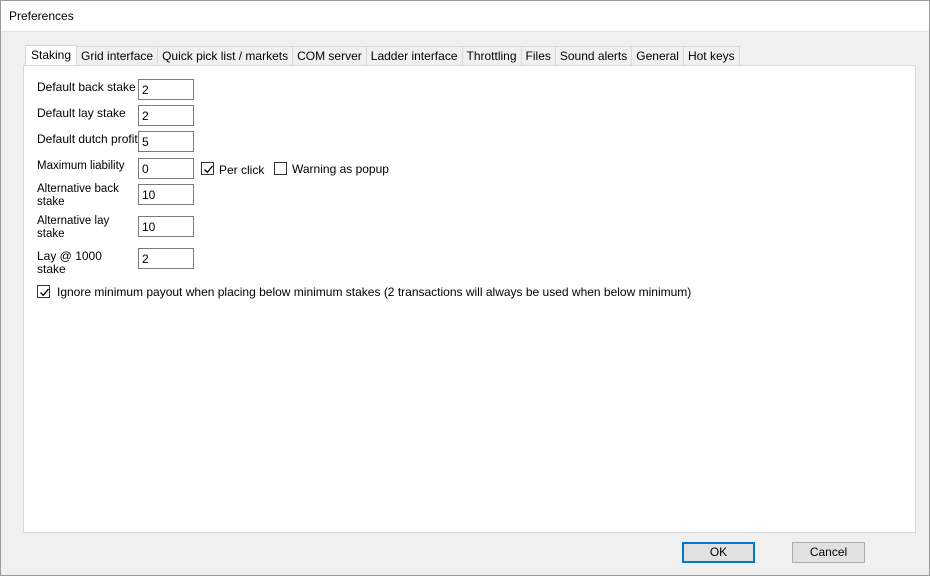 The width and height of the screenshot is (930, 576). What do you see at coordinates (414, 55) in the screenshot?
I see `tab-ladder-interface: Ladder interface` at bounding box center [414, 55].